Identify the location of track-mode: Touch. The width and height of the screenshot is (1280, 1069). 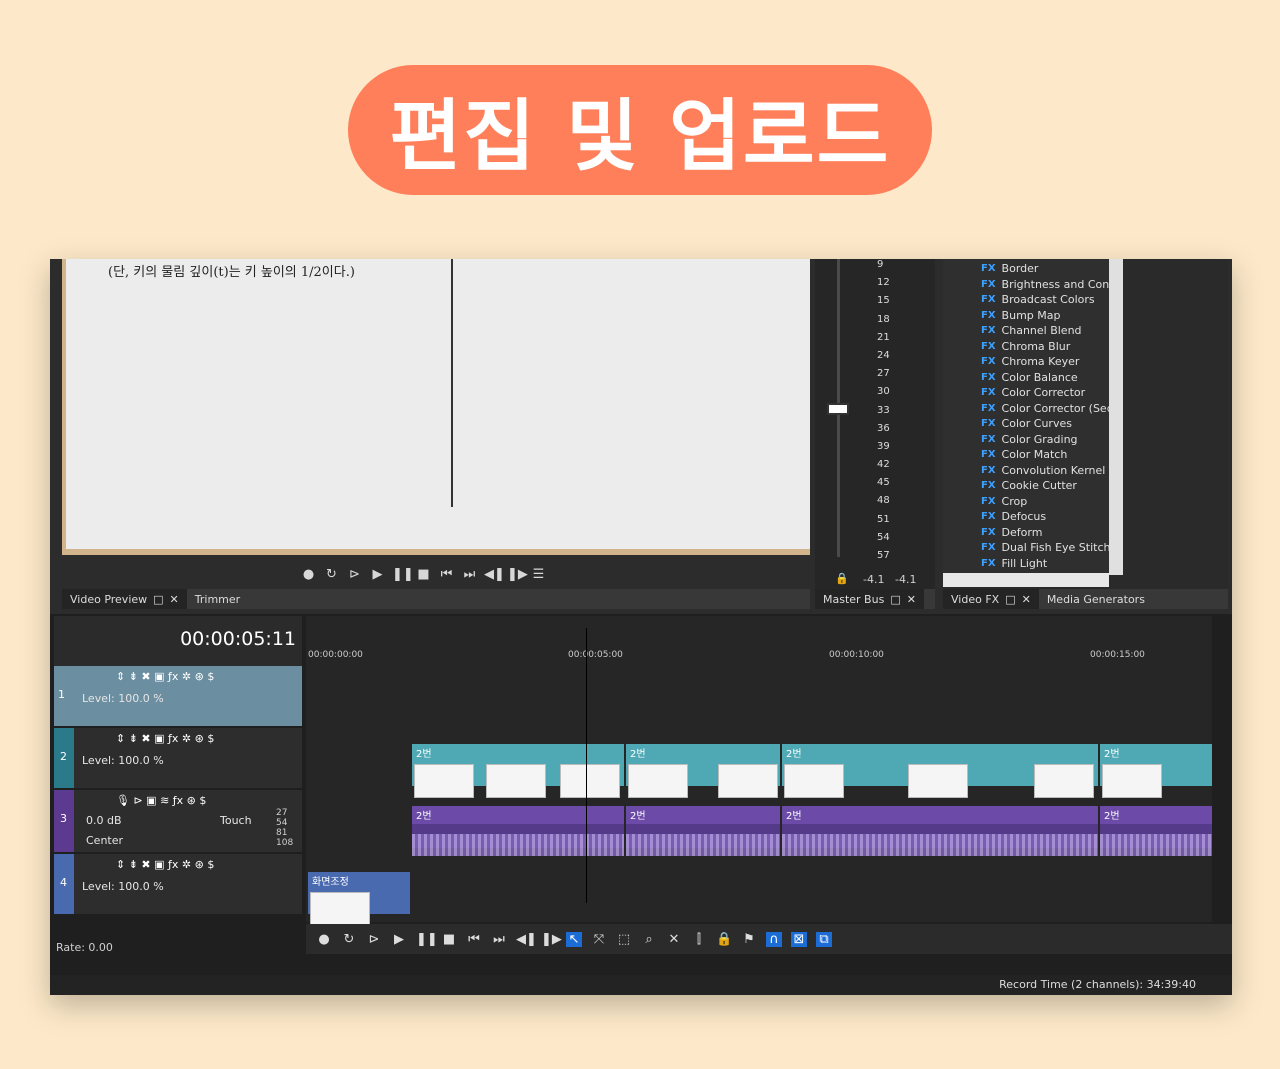
(236, 820).